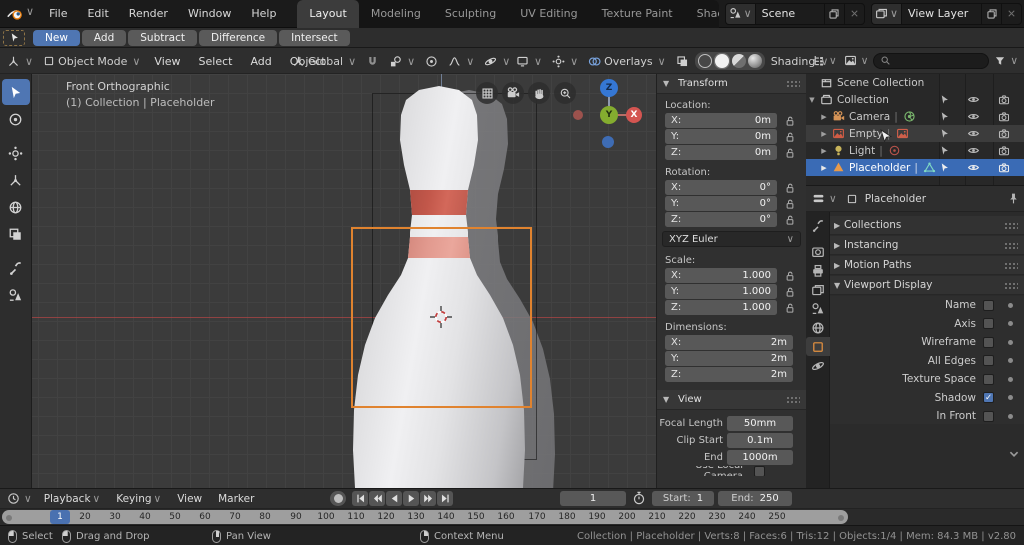  What do you see at coordinates (704, 61) in the screenshot?
I see `shading-wireframe-icon` at bounding box center [704, 61].